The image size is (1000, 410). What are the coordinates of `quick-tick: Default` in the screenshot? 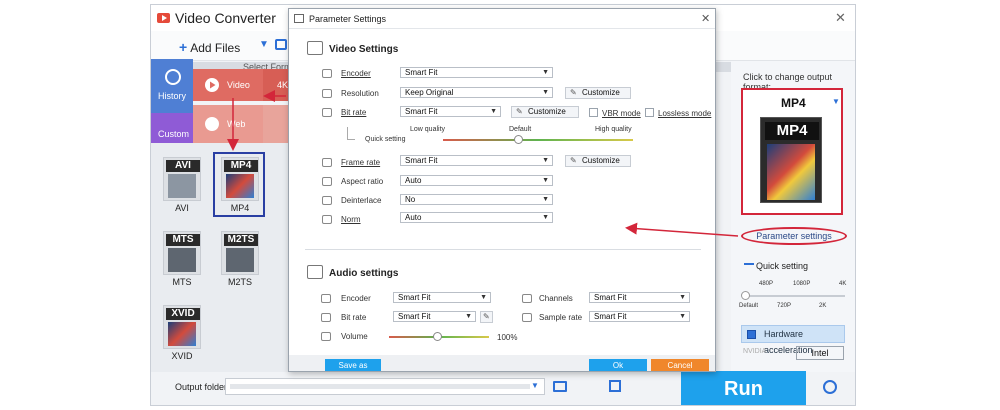 It's located at (749, 306).